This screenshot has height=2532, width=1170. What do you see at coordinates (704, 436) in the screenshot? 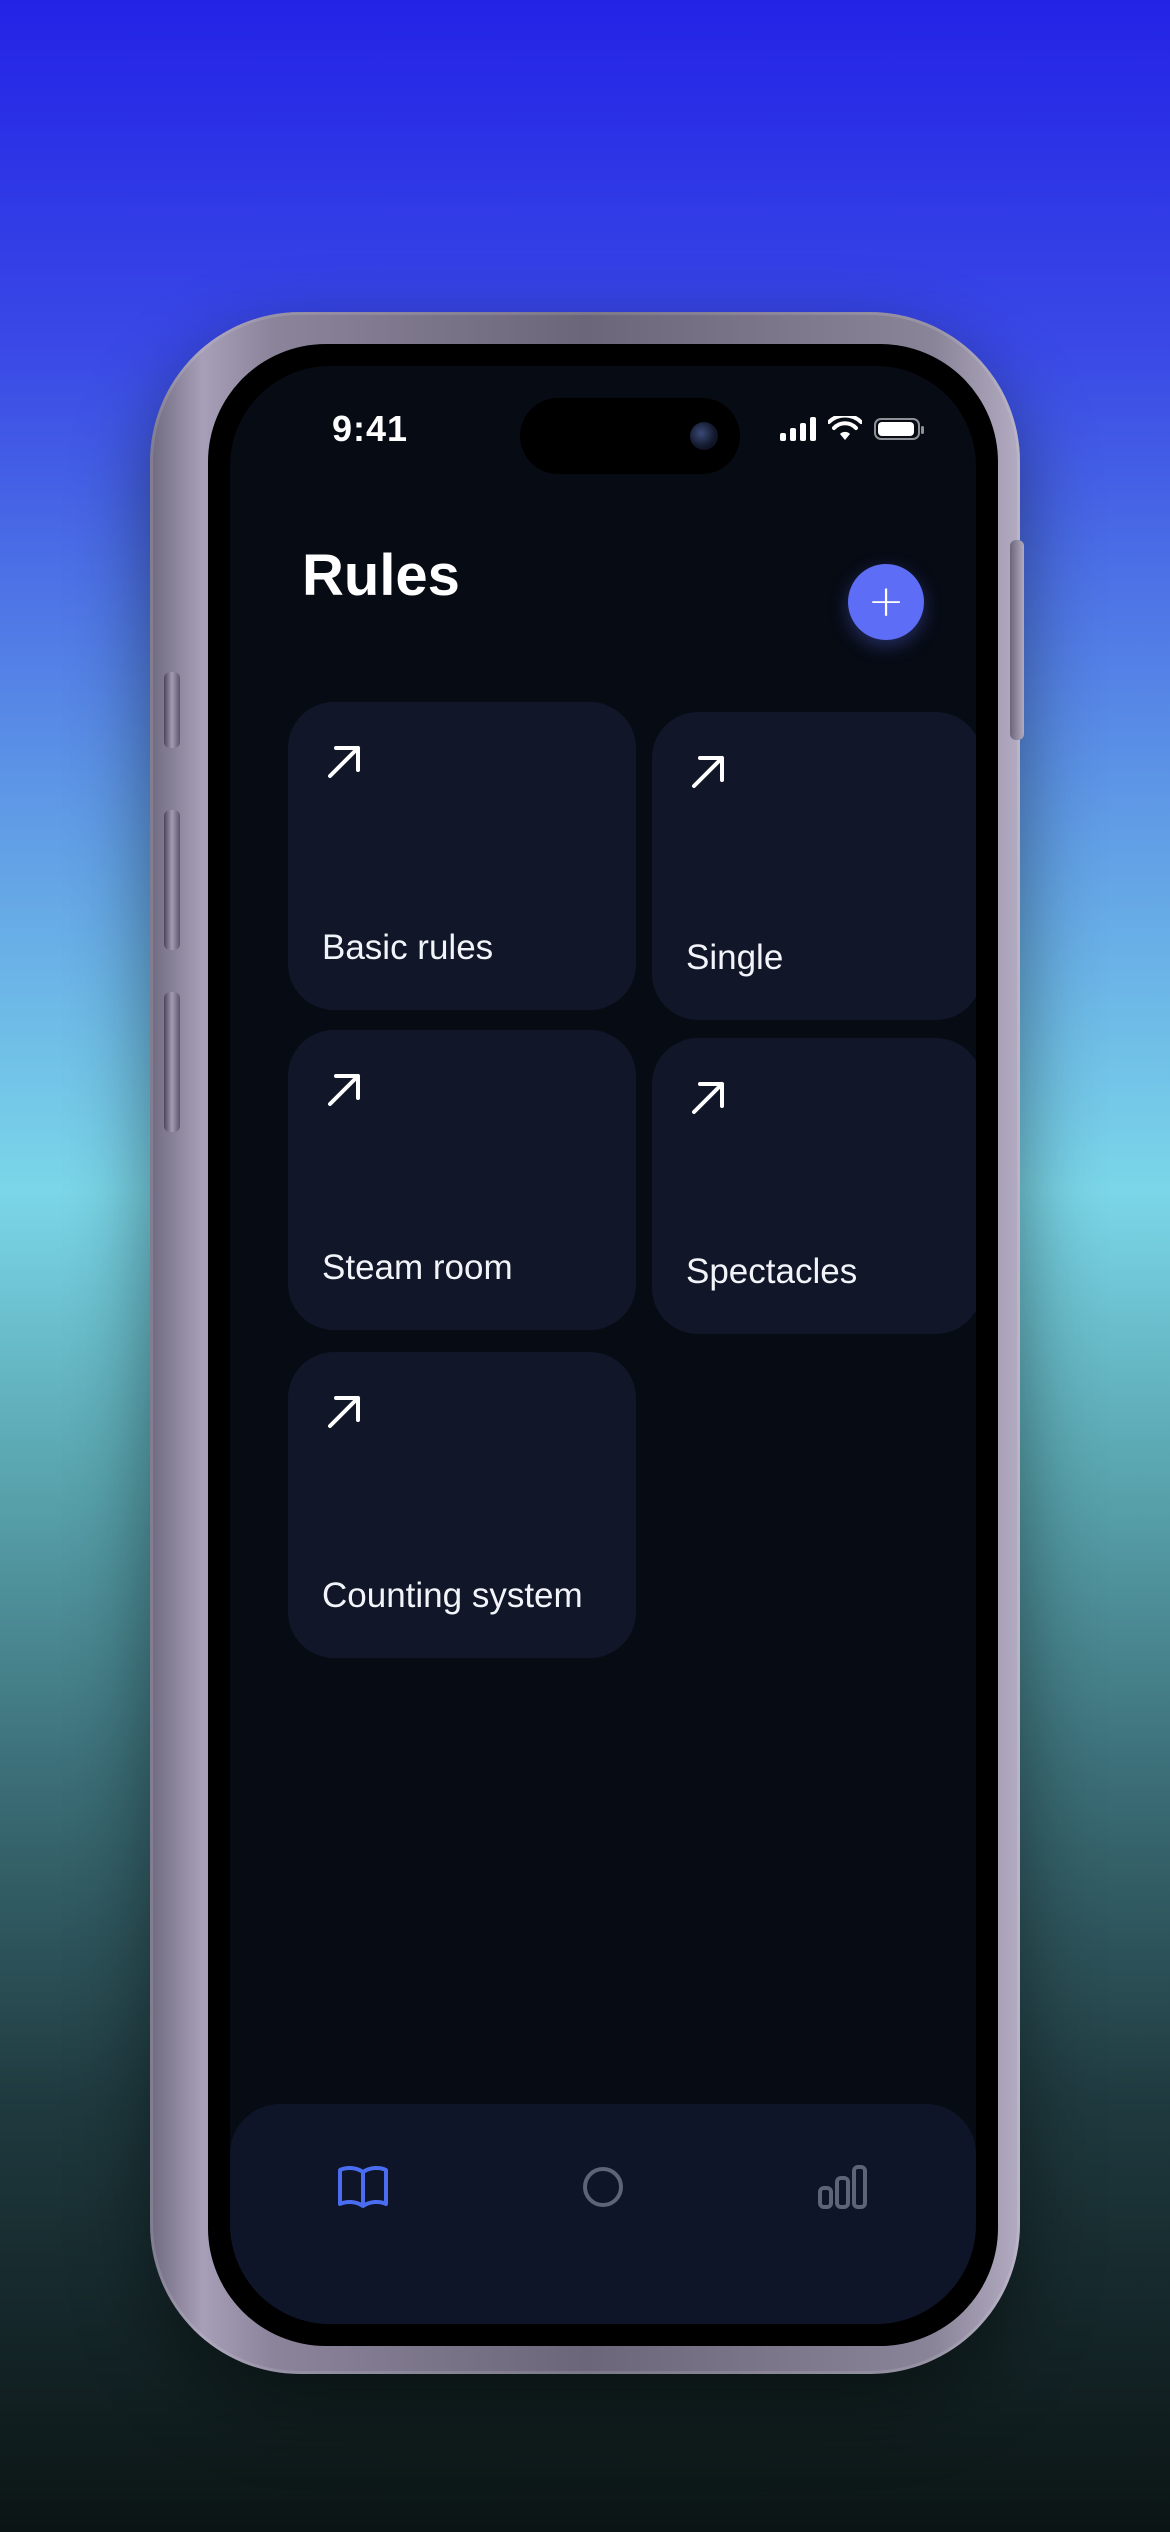
I see `camera-icon` at bounding box center [704, 436].